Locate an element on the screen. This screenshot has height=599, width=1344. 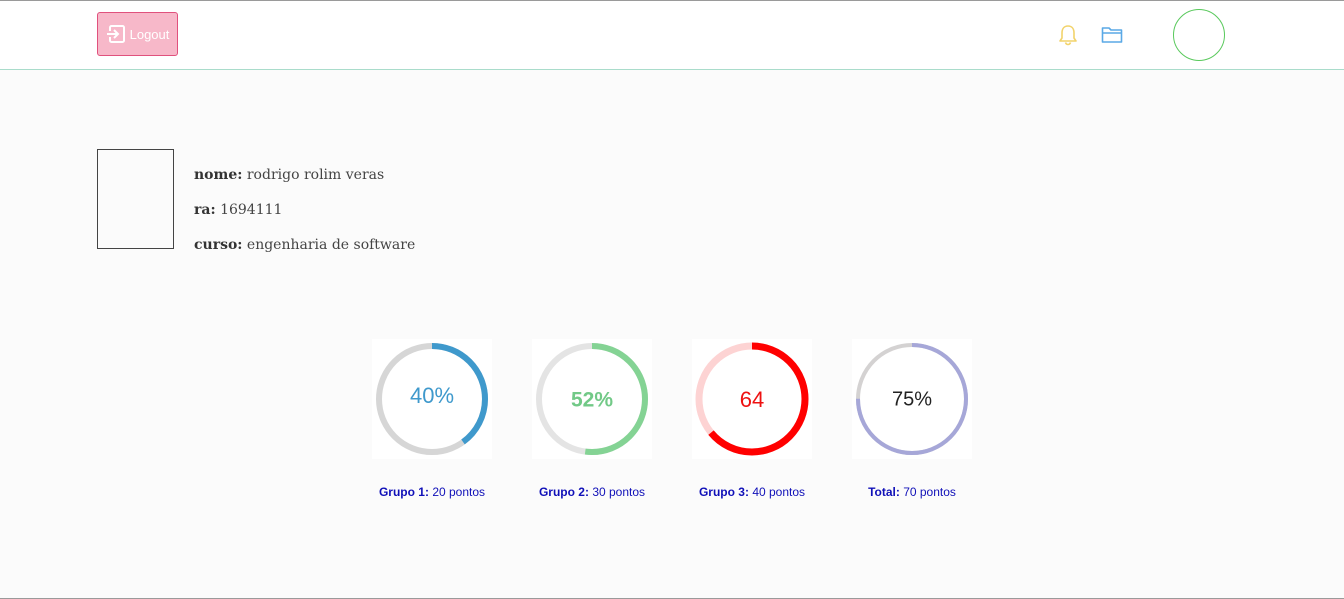
gauge-value: 64 is located at coordinates (752, 399).